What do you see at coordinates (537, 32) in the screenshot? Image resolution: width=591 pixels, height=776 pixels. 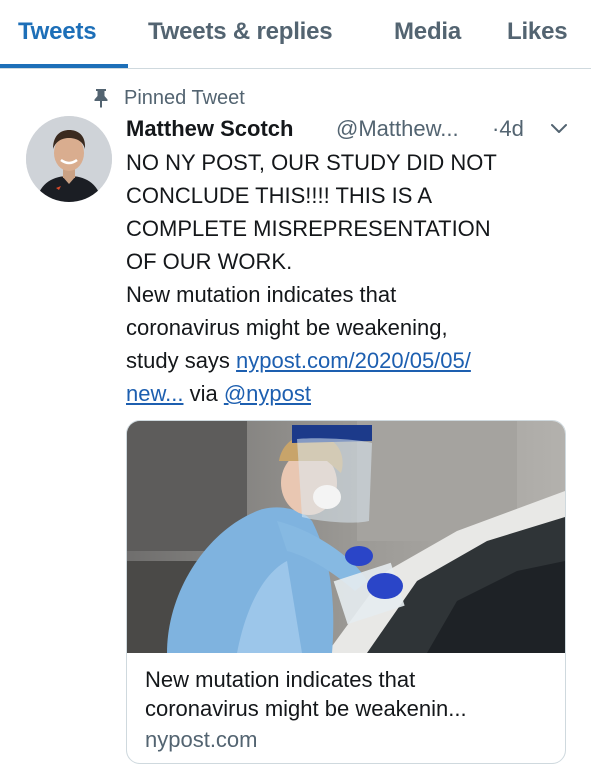 I see `tab-likes: Likes` at bounding box center [537, 32].